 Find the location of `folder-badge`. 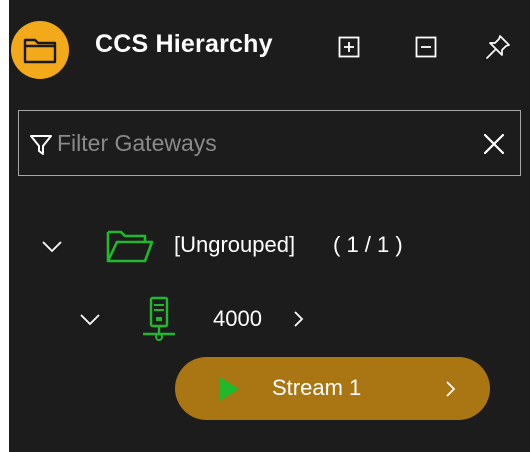

folder-badge is located at coordinates (40, 50).